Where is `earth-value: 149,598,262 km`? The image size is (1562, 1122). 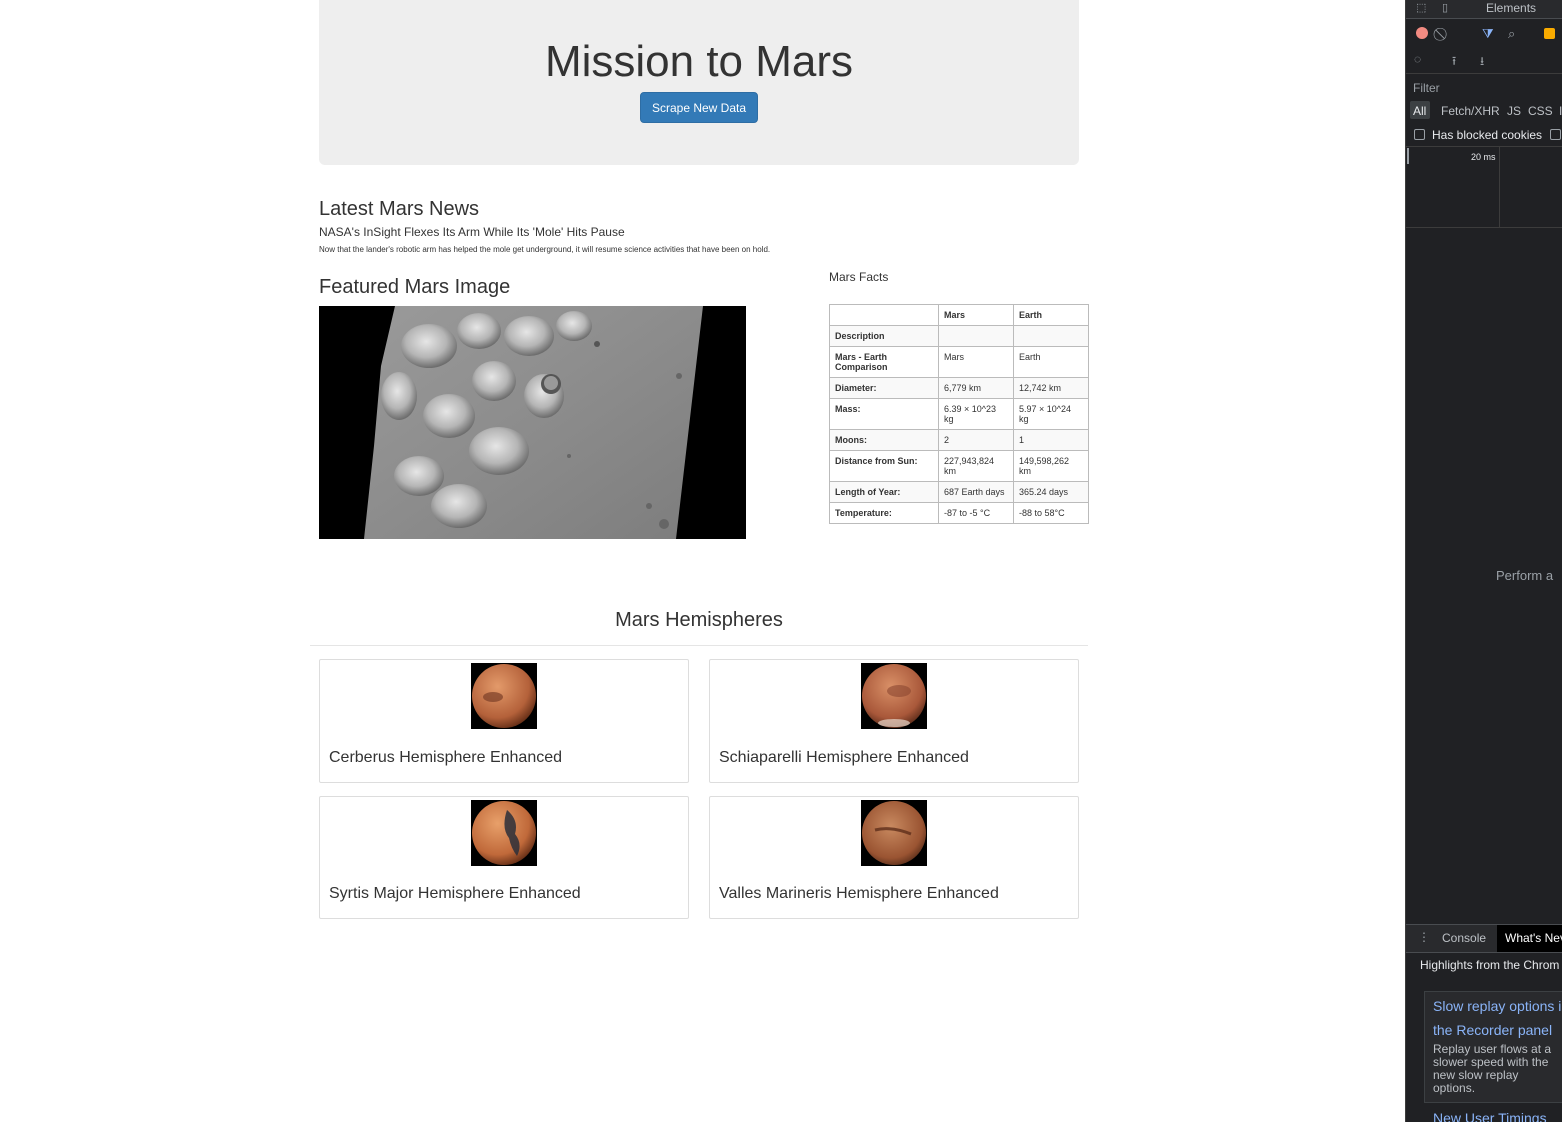 earth-value: 149,598,262 km is located at coordinates (1051, 466).